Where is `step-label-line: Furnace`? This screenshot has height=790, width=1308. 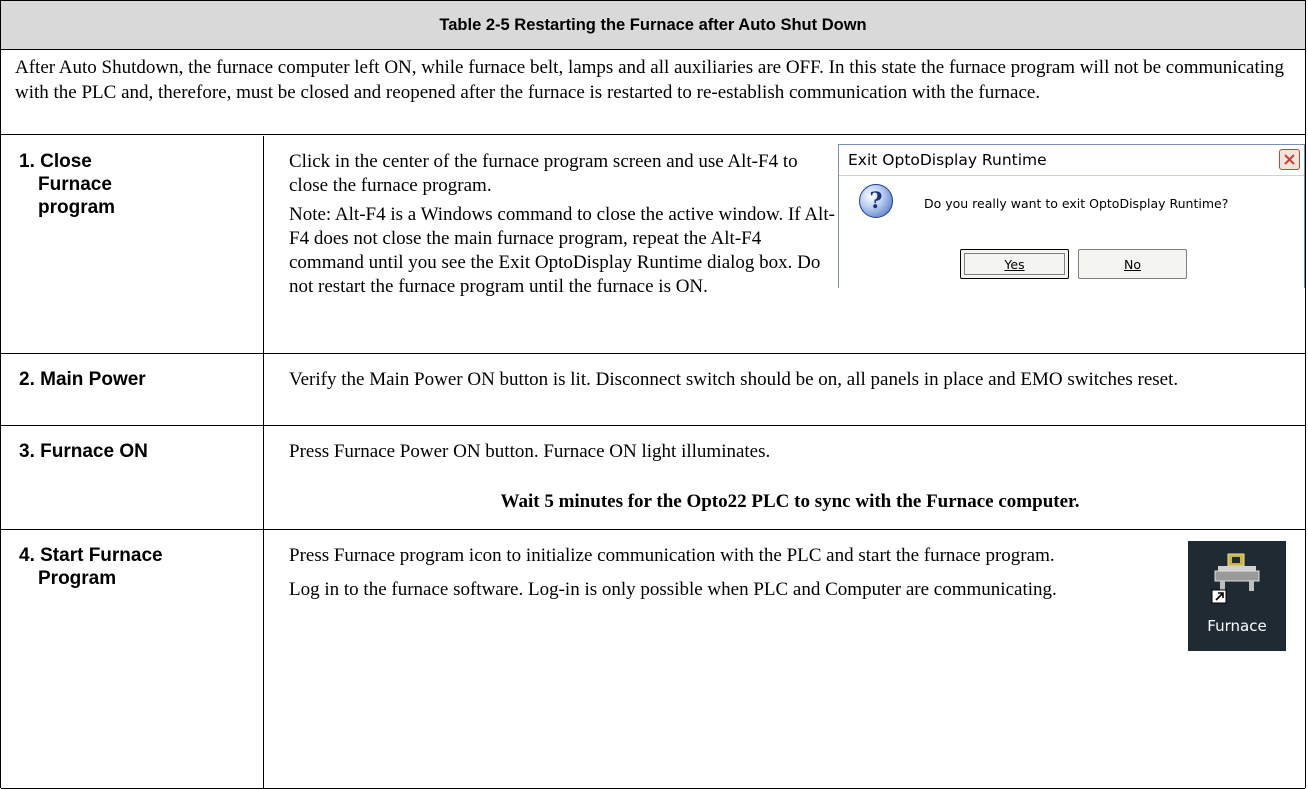
step-label-line: Furnace is located at coordinates (75, 184).